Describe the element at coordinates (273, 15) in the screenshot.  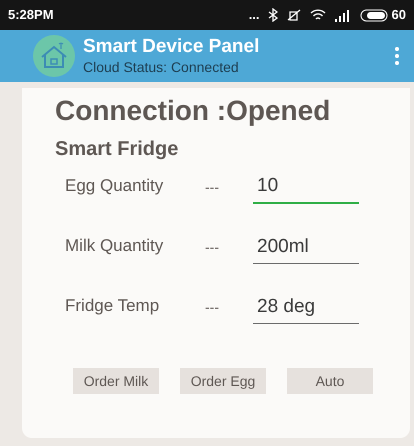
I see `bluetooth-icon` at that location.